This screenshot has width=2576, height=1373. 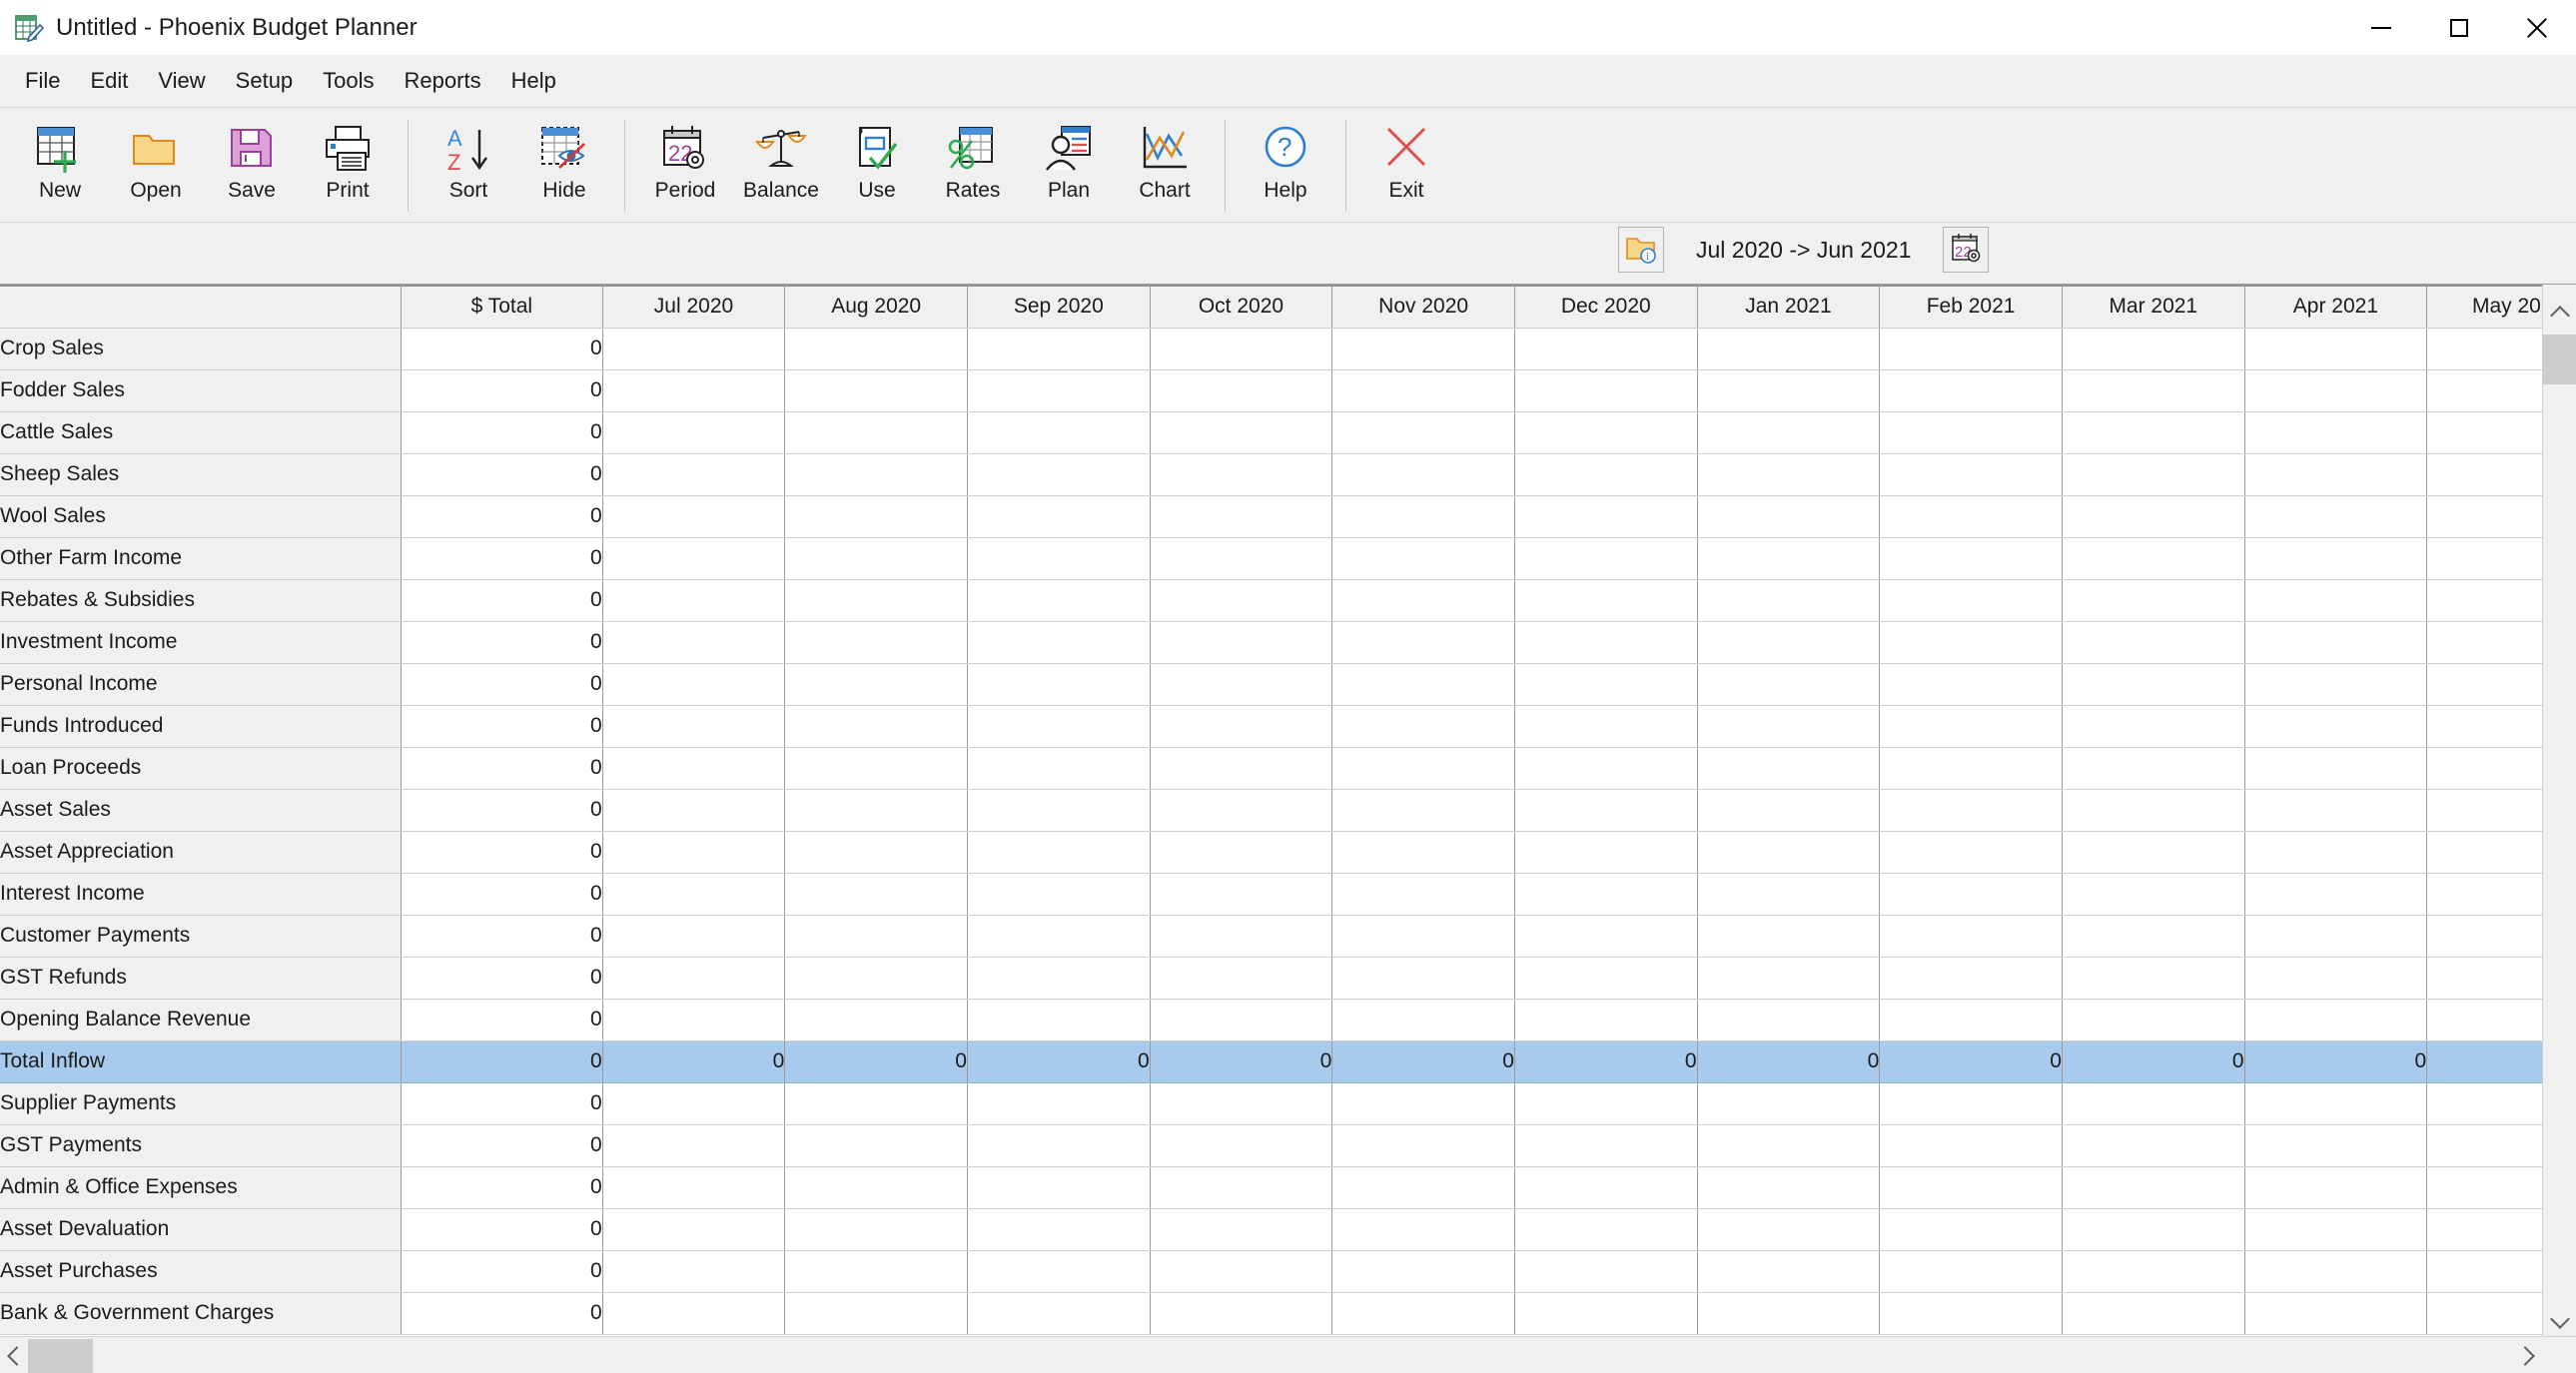 I want to click on table-row: Asset Purchases 0, so click(x=1288, y=1271).